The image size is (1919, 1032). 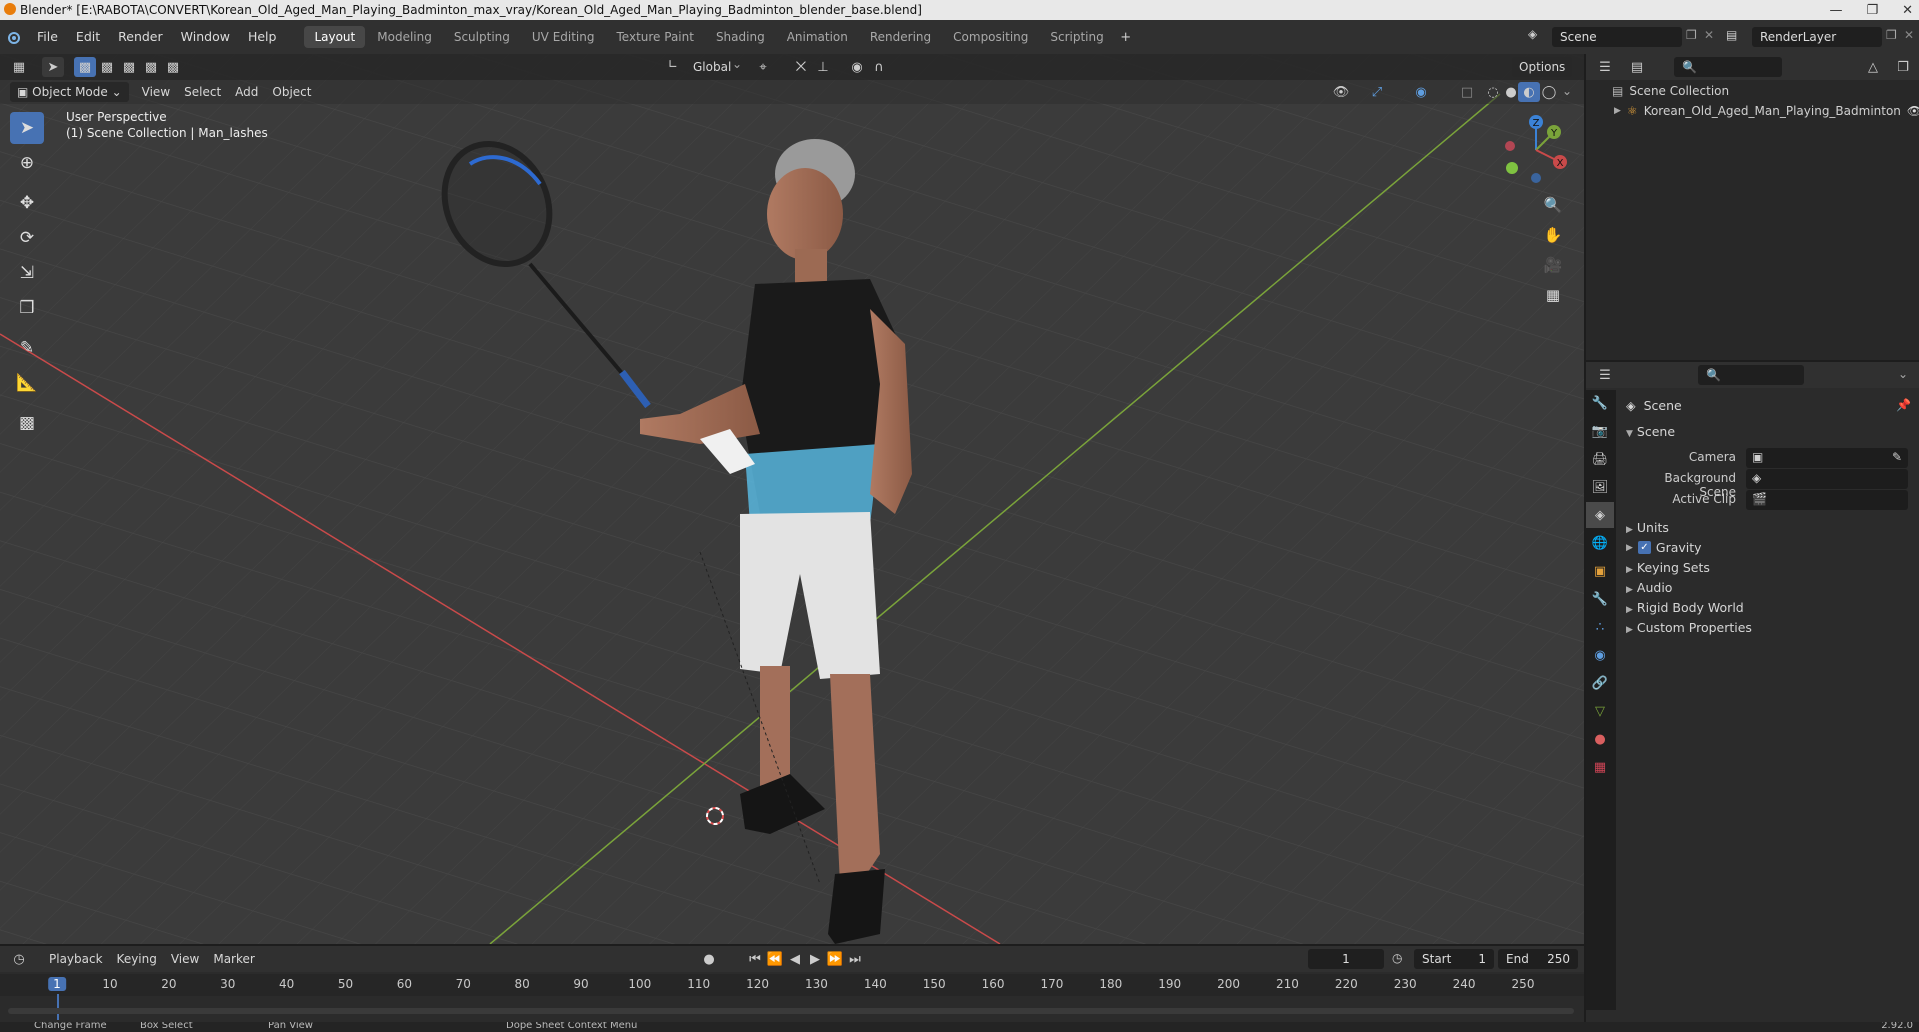 What do you see at coordinates (1549, 92) in the screenshot?
I see `rendered-shading-icon: ◯` at bounding box center [1549, 92].